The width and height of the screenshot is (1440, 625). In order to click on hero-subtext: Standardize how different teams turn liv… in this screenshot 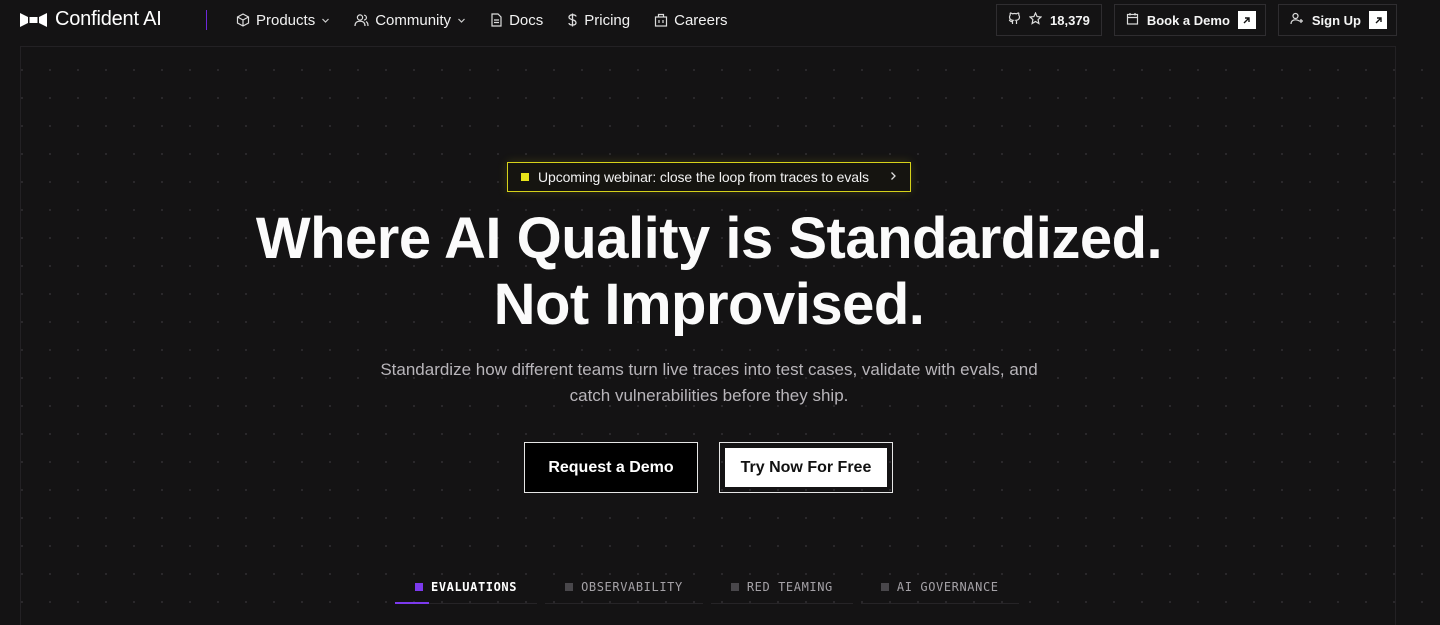, I will do `click(709, 383)`.